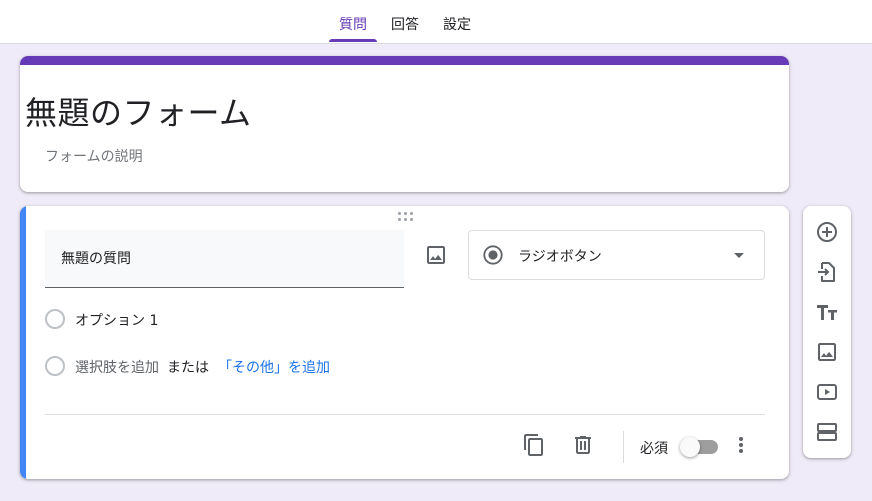 This screenshot has width=872, height=501. Describe the element at coordinates (623, 447) in the screenshot. I see `footer-vertical-divider` at that location.